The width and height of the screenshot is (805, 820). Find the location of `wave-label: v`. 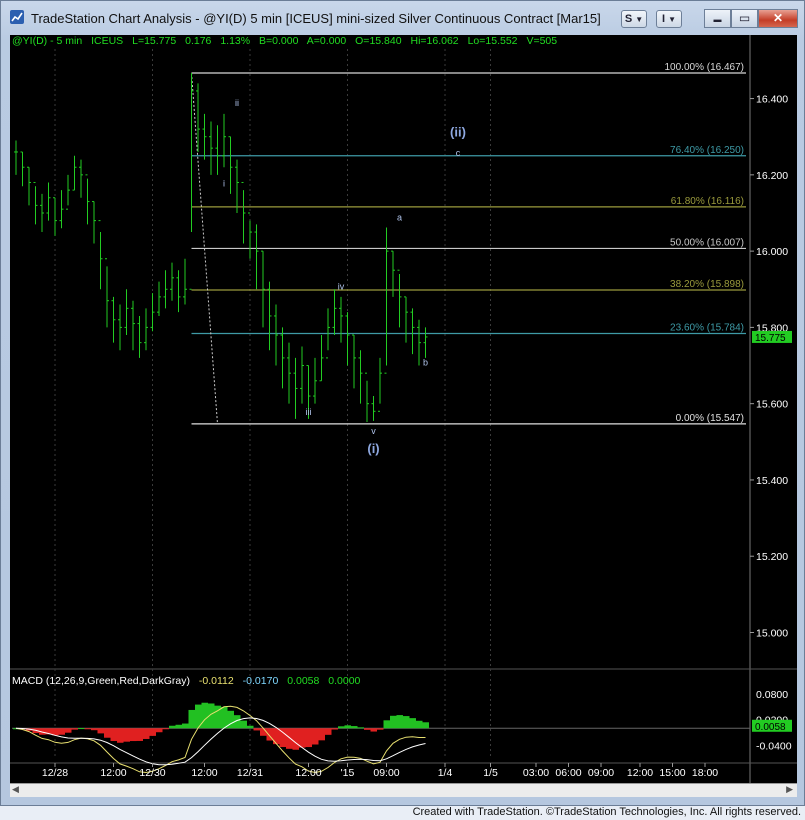

wave-label: v is located at coordinates (373, 431).